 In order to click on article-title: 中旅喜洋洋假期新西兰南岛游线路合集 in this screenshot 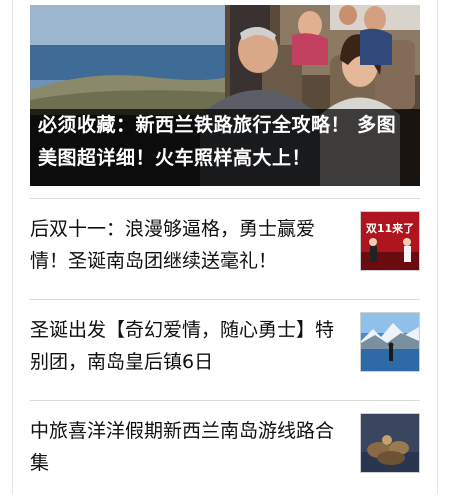, I will do `click(190, 447)`.